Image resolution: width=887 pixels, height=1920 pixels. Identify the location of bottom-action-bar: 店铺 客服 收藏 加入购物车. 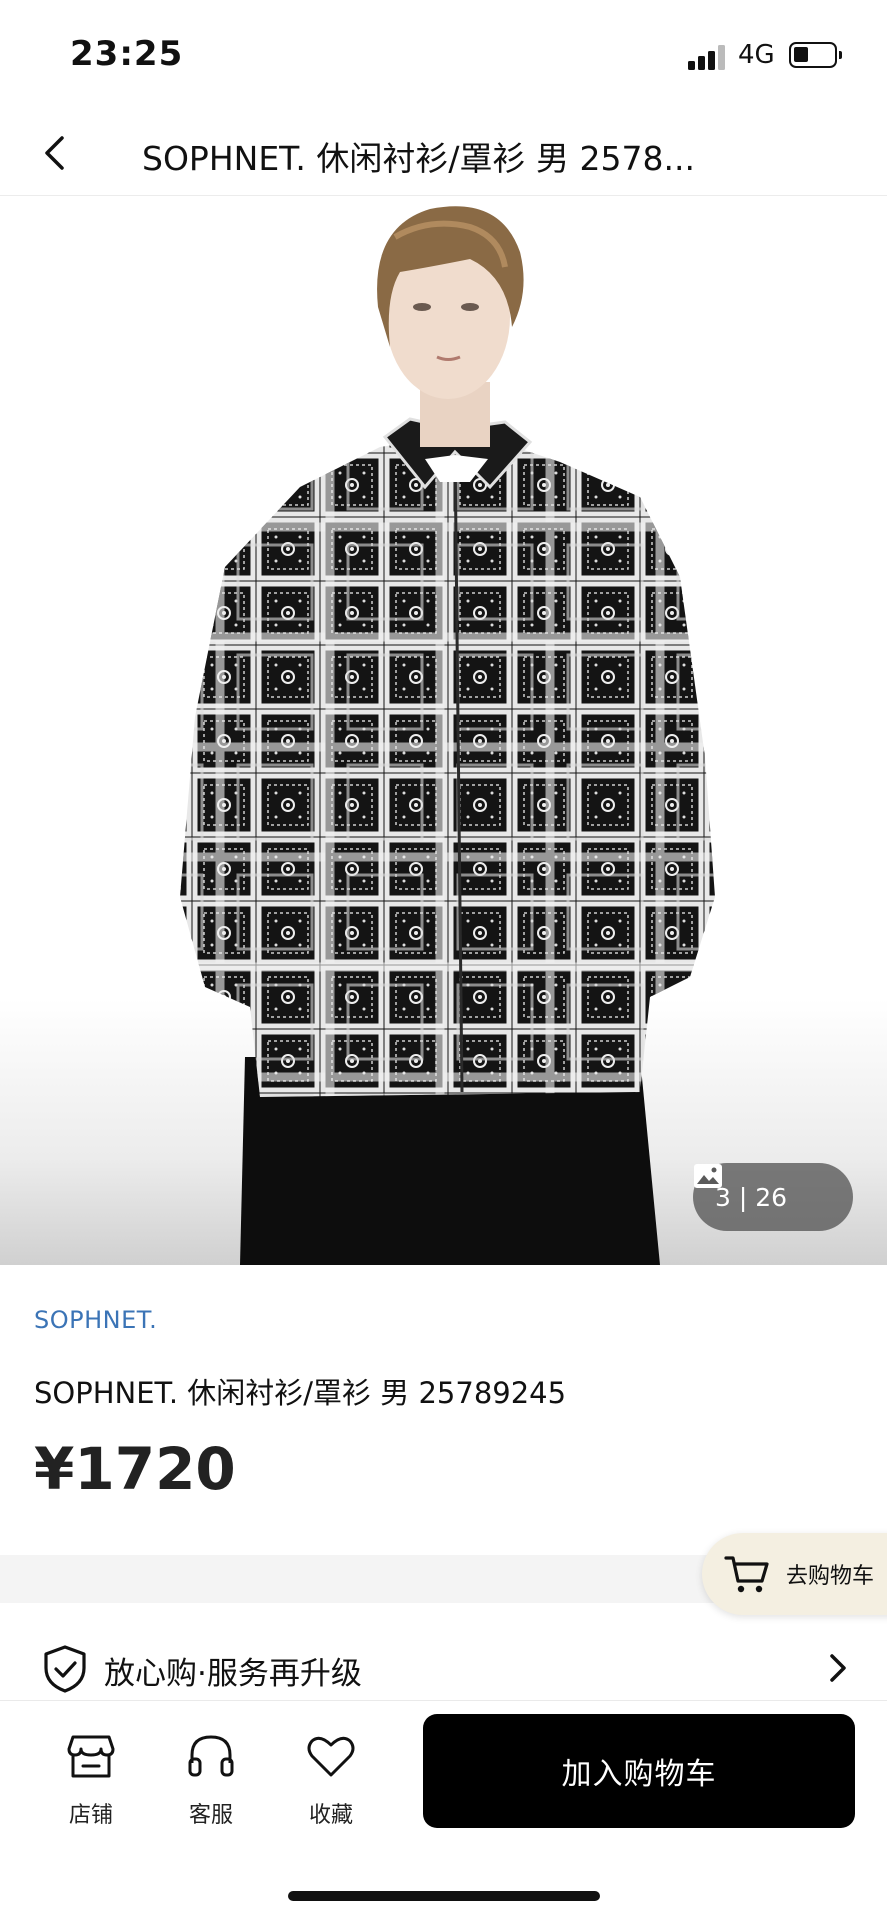
(443, 1810).